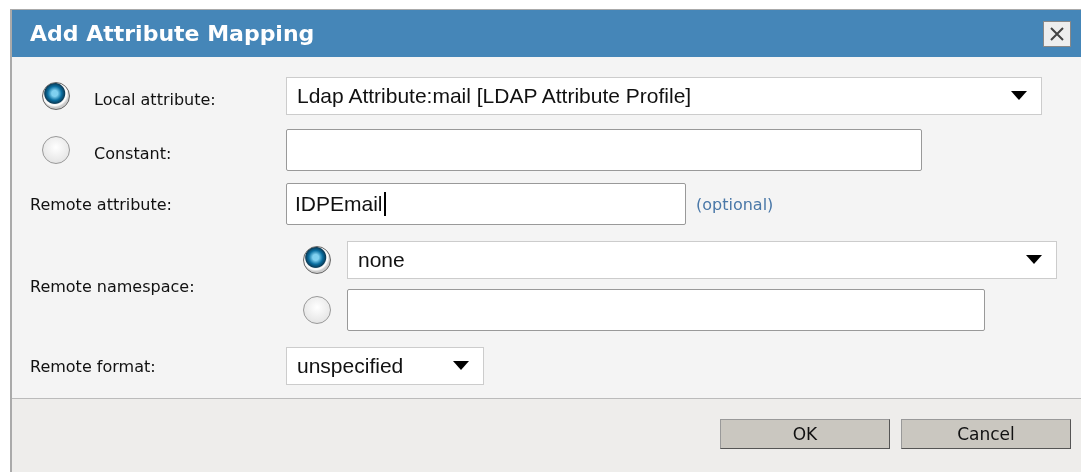 The image size is (1081, 472). Describe the element at coordinates (172, 33) in the screenshot. I see `window-title: Add Attribute Mapping` at that location.